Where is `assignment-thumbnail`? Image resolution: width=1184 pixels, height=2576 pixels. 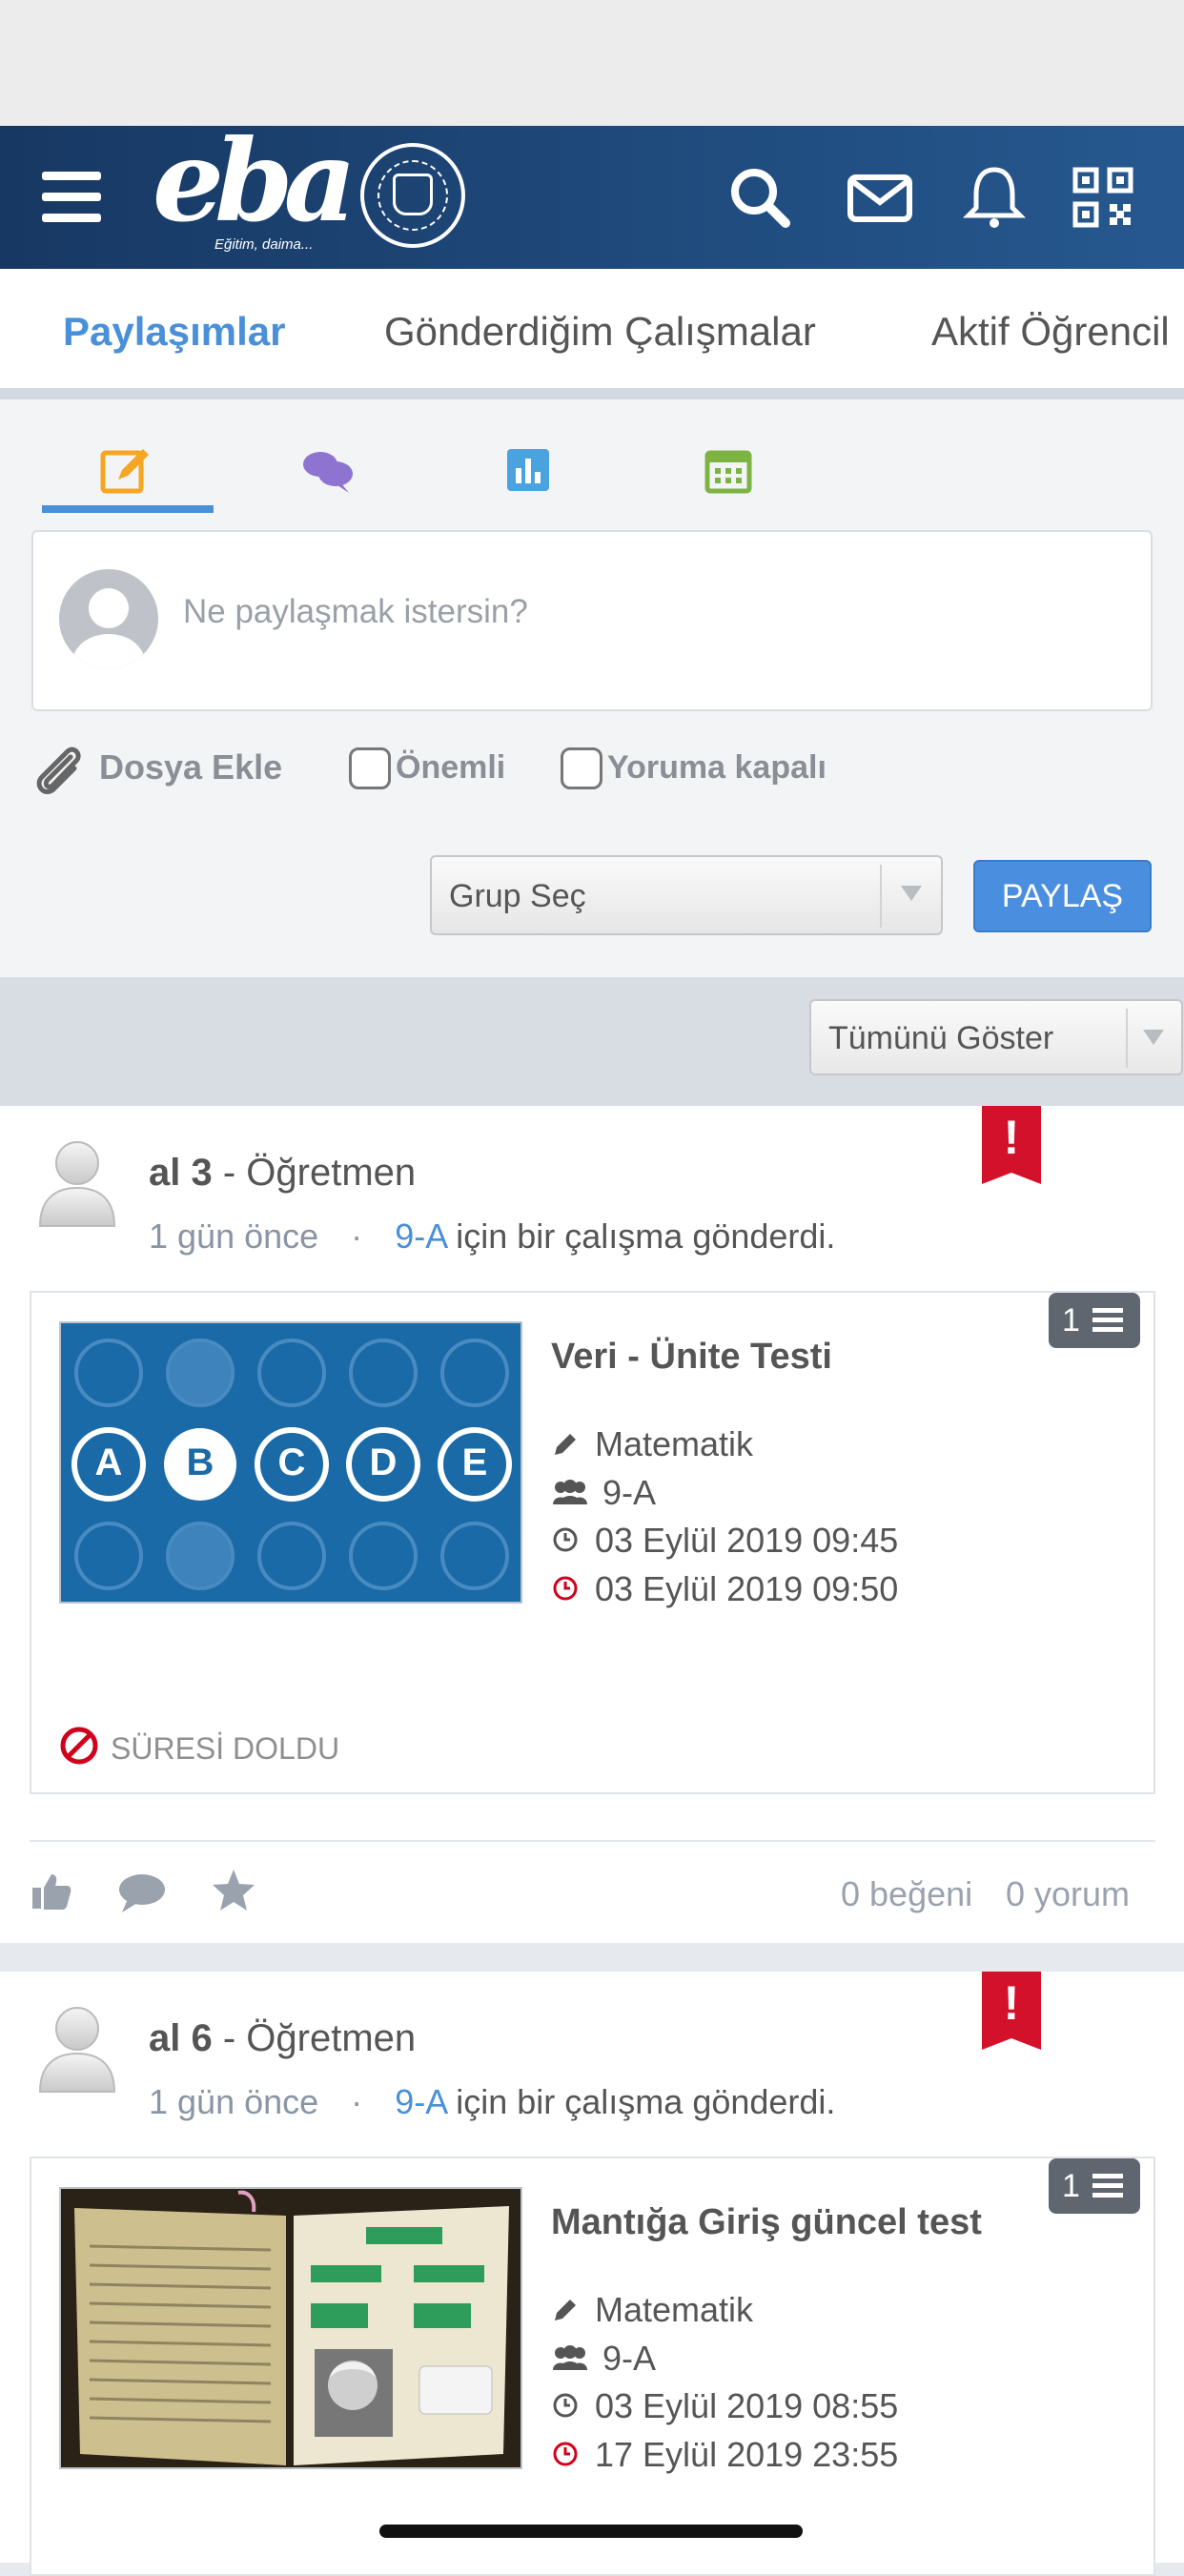
assignment-thumbnail is located at coordinates (290, 2328).